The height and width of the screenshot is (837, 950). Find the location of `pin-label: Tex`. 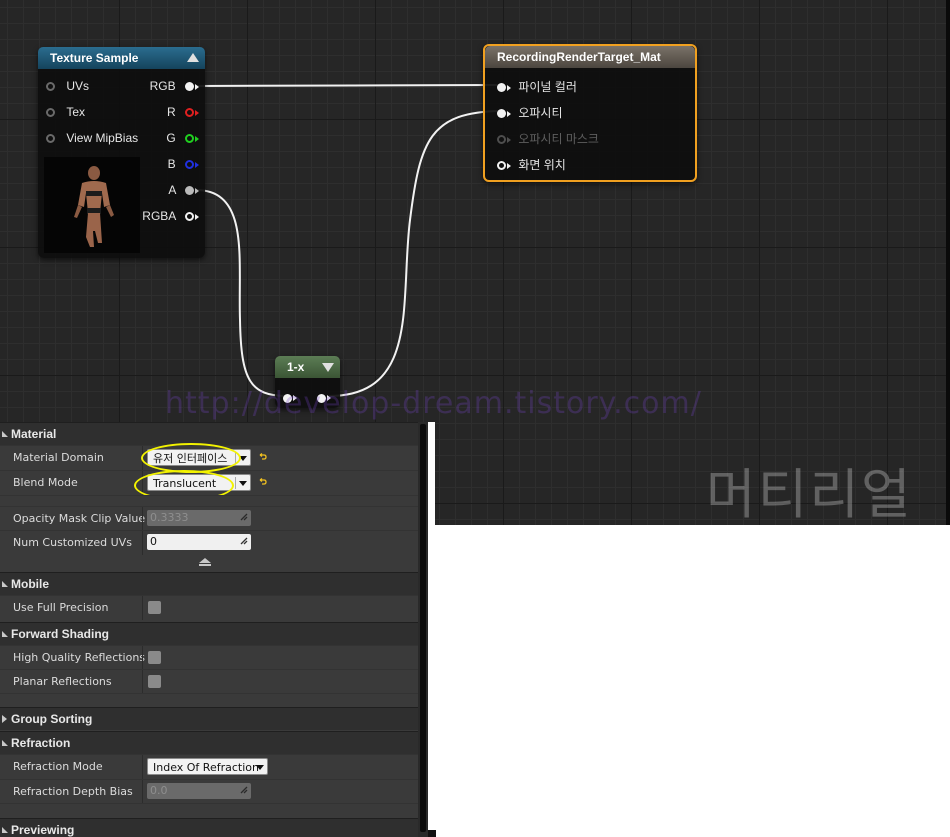

pin-label: Tex is located at coordinates (76, 112).